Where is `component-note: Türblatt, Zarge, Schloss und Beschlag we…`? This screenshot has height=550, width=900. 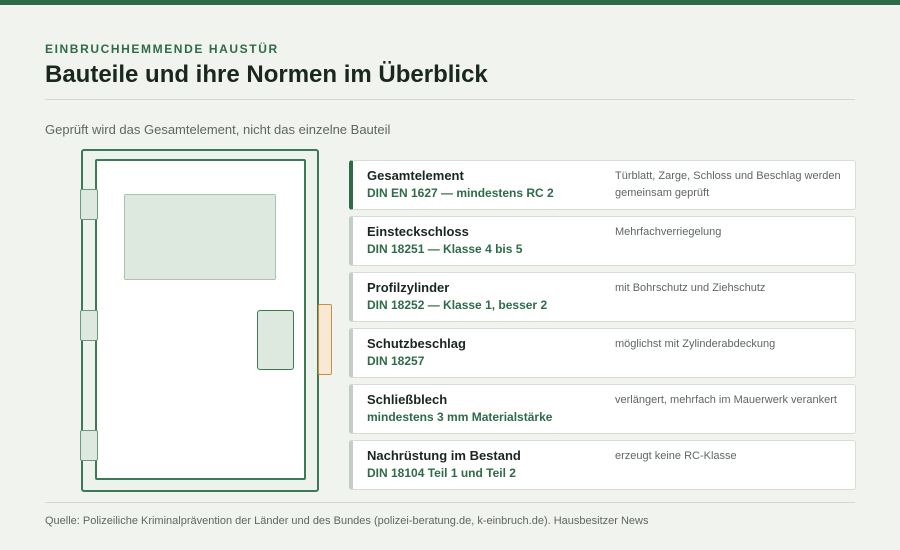
component-note: Türblatt, Zarge, Schloss und Beschlag we… is located at coordinates (728, 184).